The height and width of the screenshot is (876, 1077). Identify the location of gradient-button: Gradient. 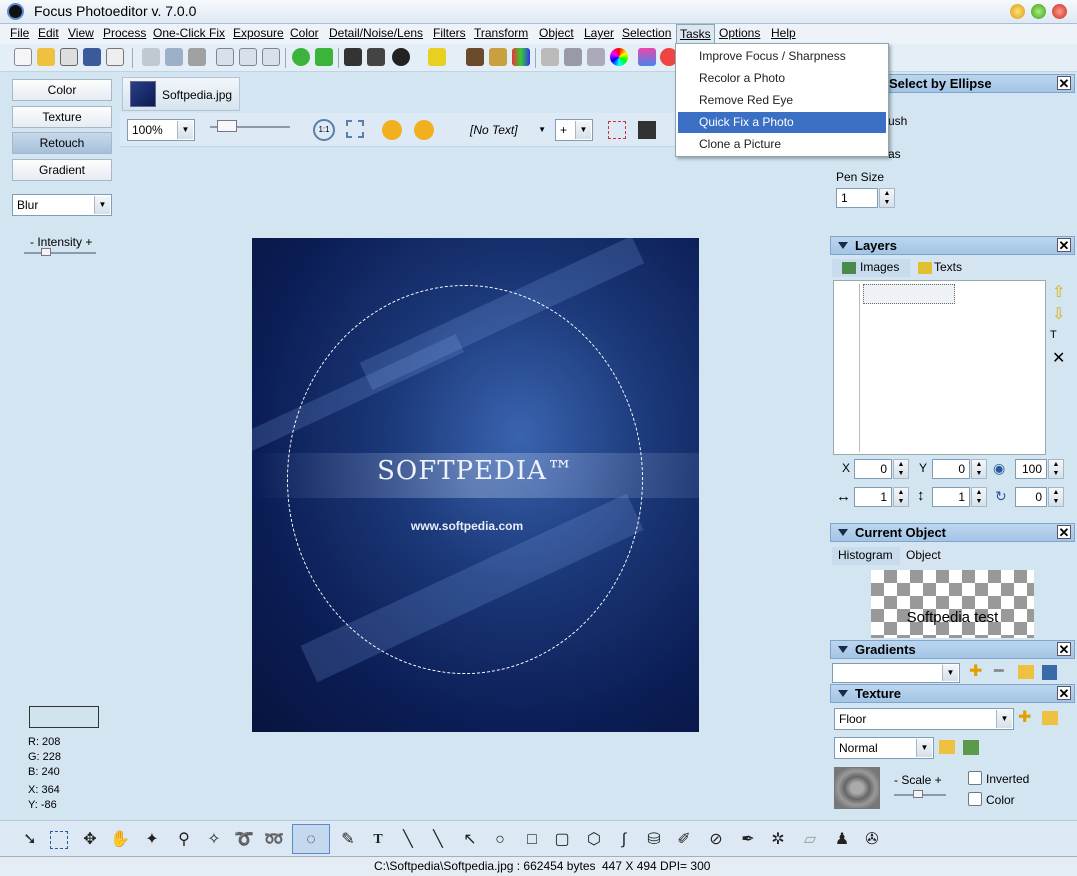
(62, 170).